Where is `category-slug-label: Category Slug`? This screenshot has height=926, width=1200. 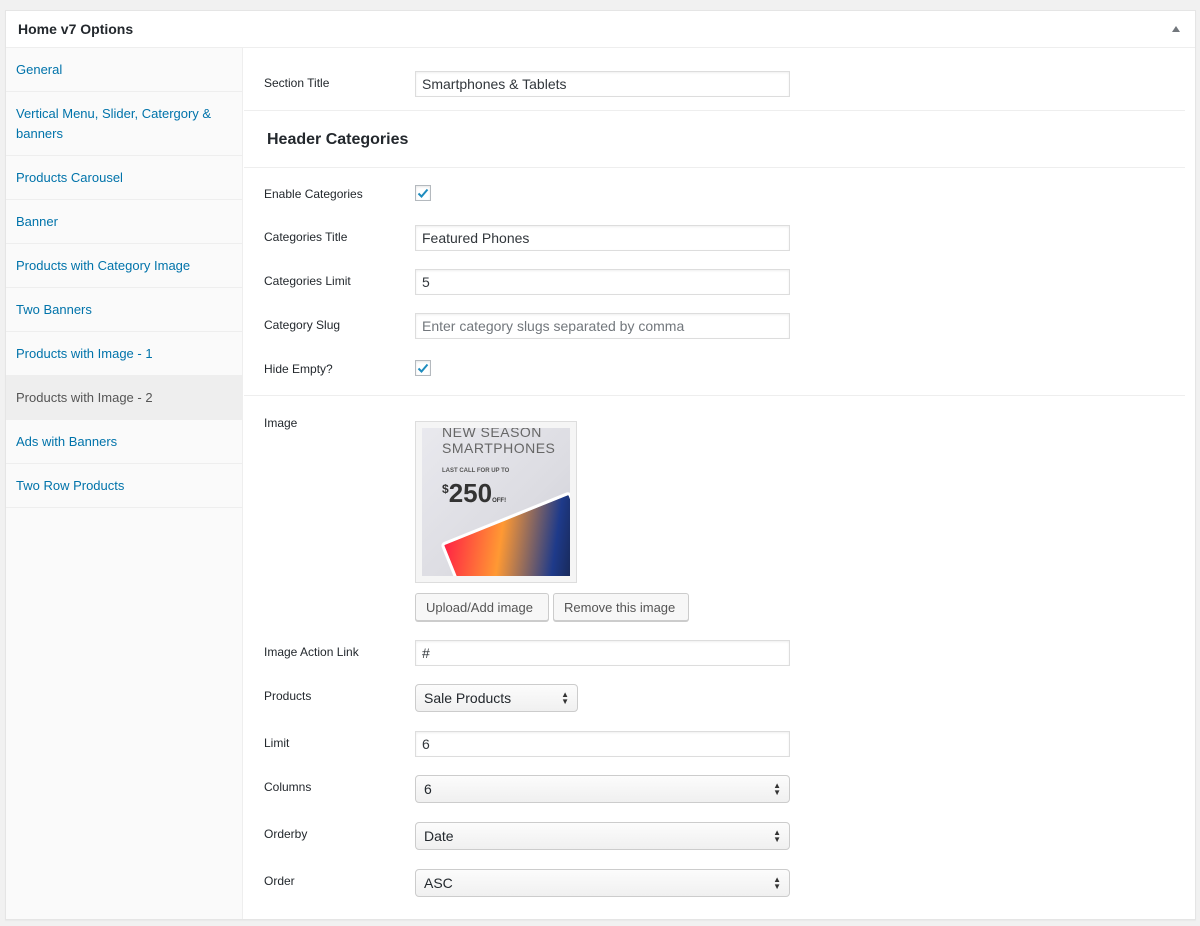
category-slug-label: Category Slug is located at coordinates (302, 325).